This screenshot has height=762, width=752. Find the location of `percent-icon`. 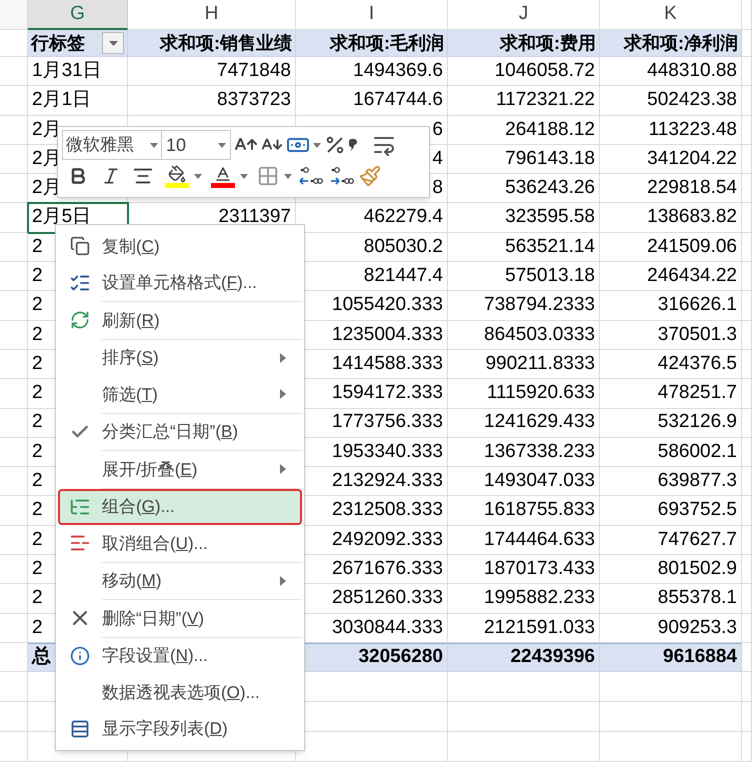

percent-icon is located at coordinates (335, 145).